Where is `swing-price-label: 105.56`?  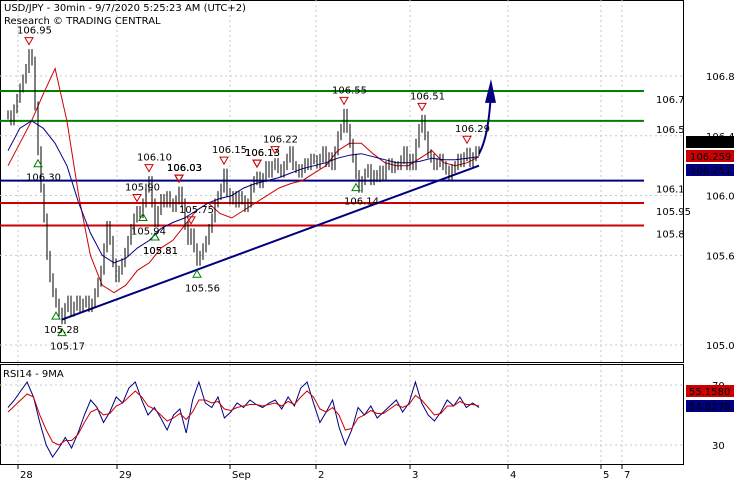
swing-price-label: 105.56 is located at coordinates (202, 288).